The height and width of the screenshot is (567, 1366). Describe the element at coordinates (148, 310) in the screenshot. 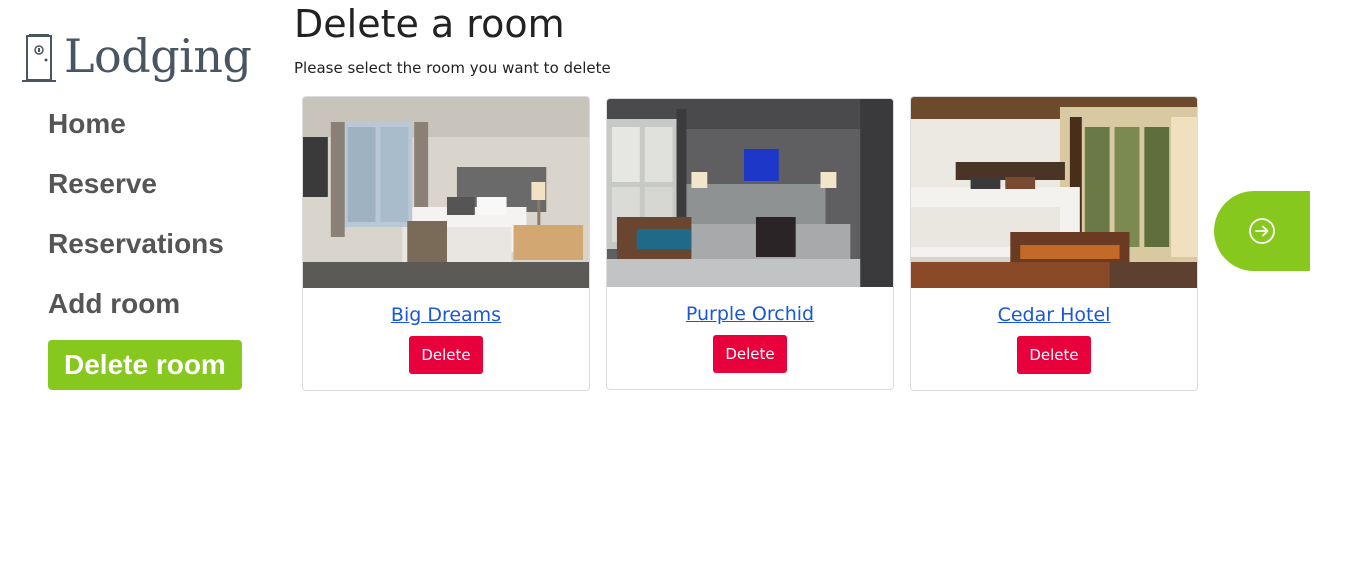

I see `nav-item-add-room: Add room` at that location.